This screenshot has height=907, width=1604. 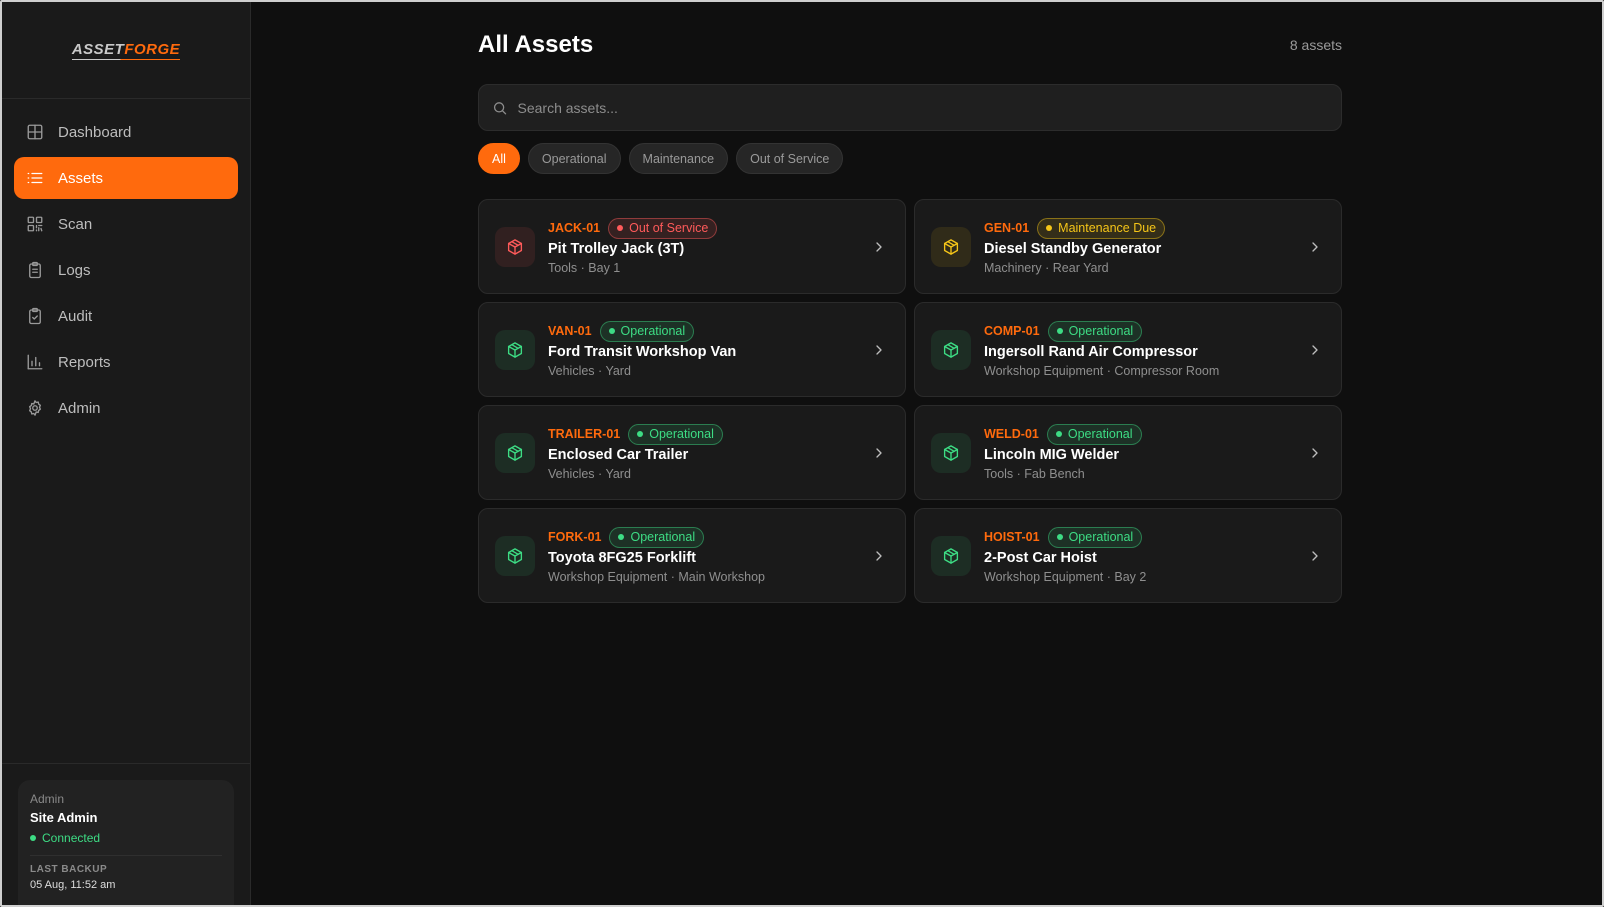 I want to click on search-input, so click(x=929, y=107).